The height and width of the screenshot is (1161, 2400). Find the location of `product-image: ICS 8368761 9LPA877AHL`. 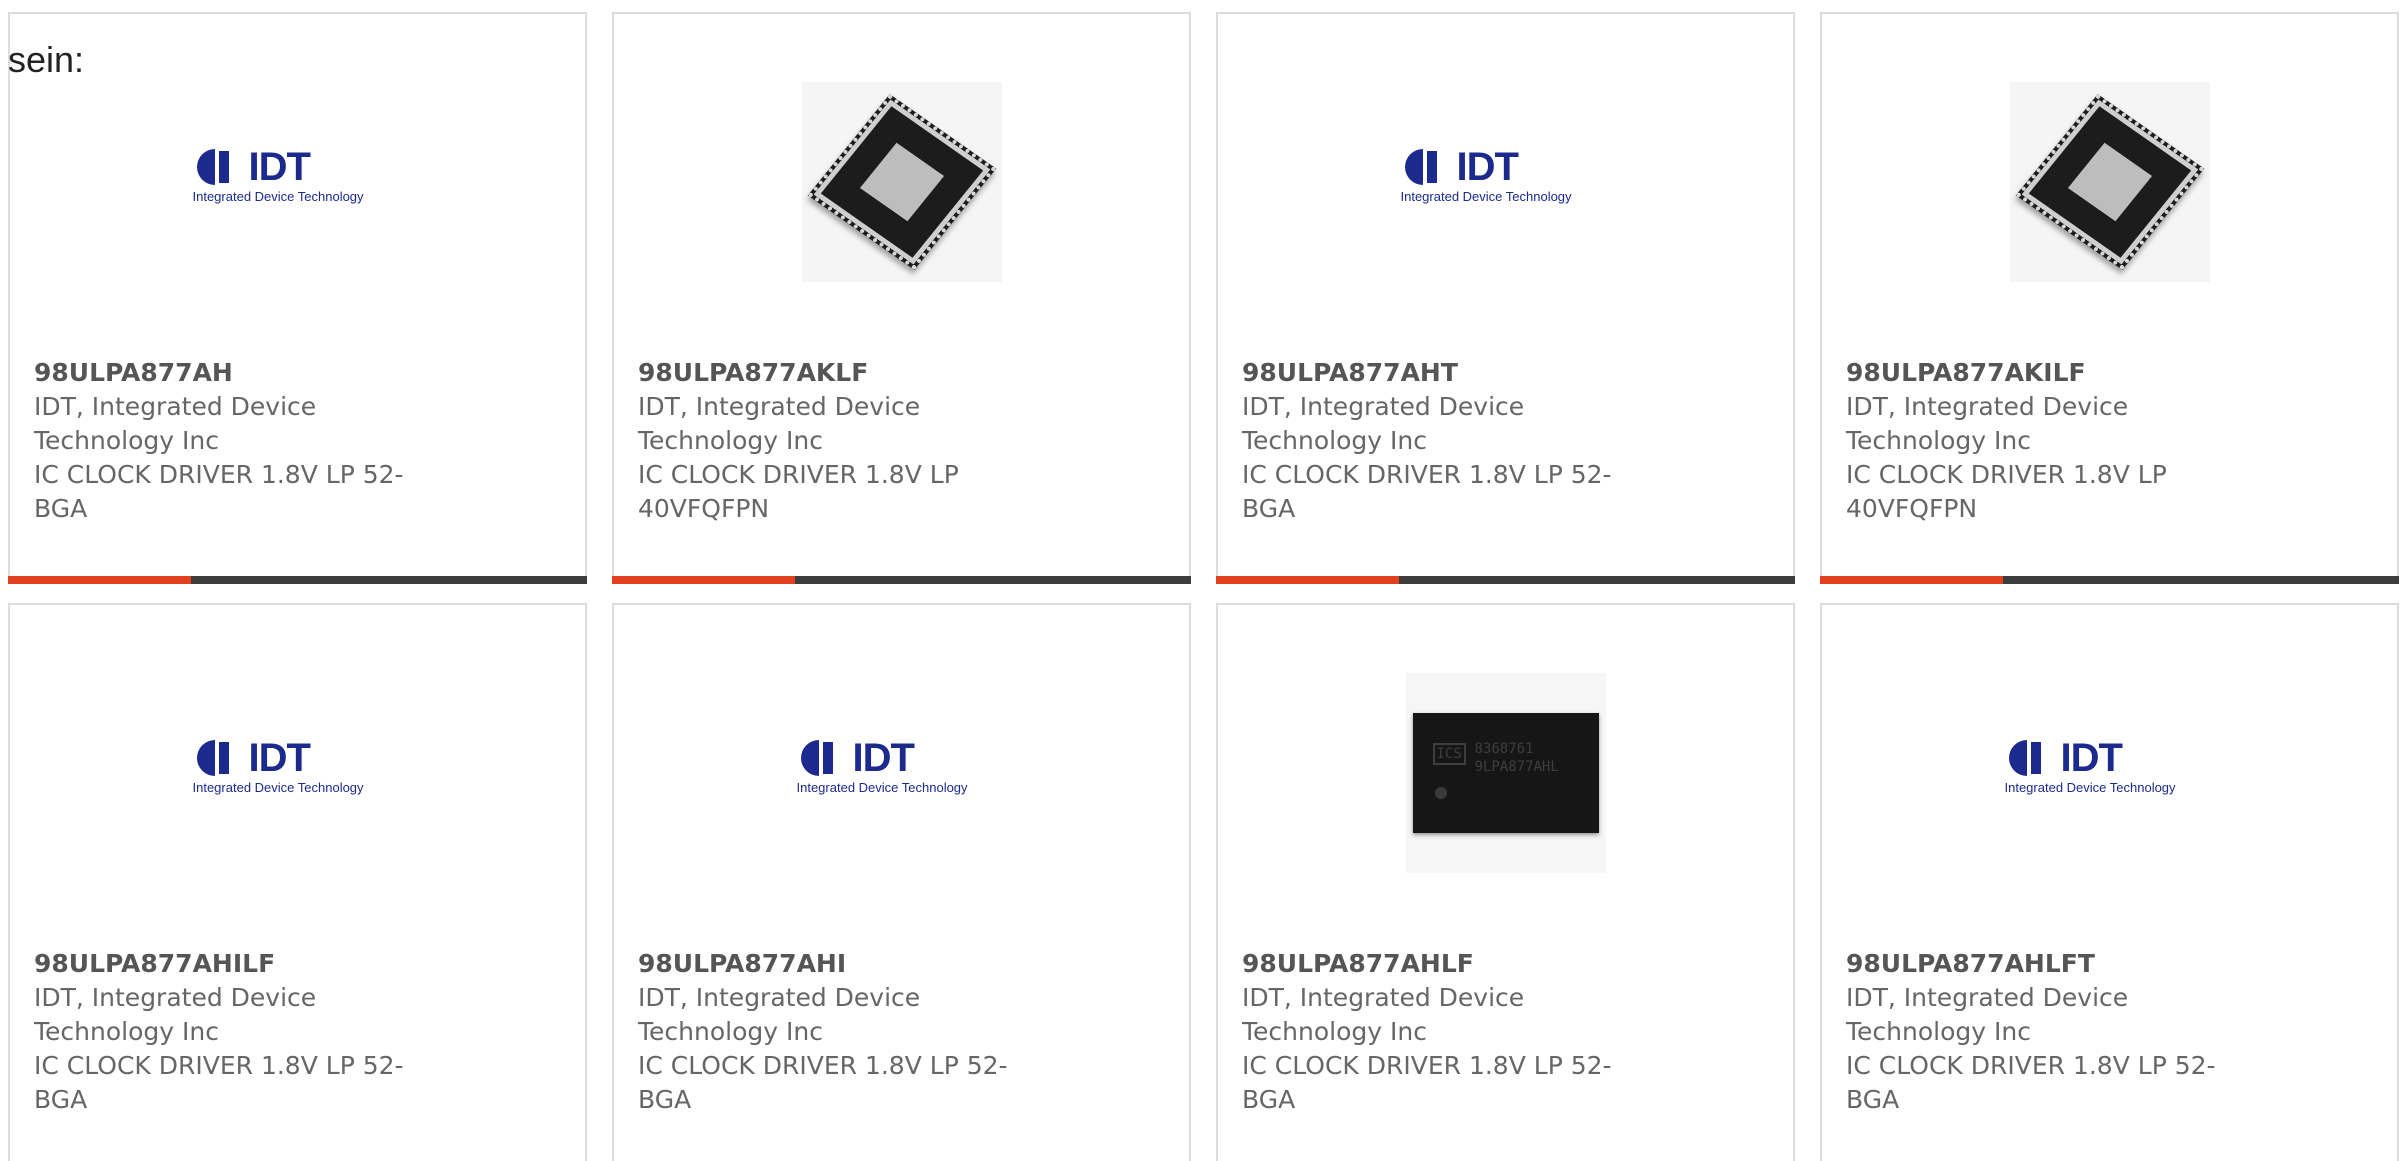

product-image: ICS 8368761 9LPA877AHL is located at coordinates (1505, 773).